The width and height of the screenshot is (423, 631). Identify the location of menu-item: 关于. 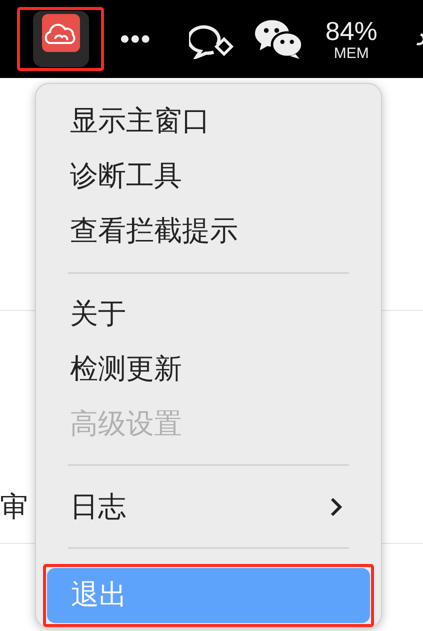
(208, 314).